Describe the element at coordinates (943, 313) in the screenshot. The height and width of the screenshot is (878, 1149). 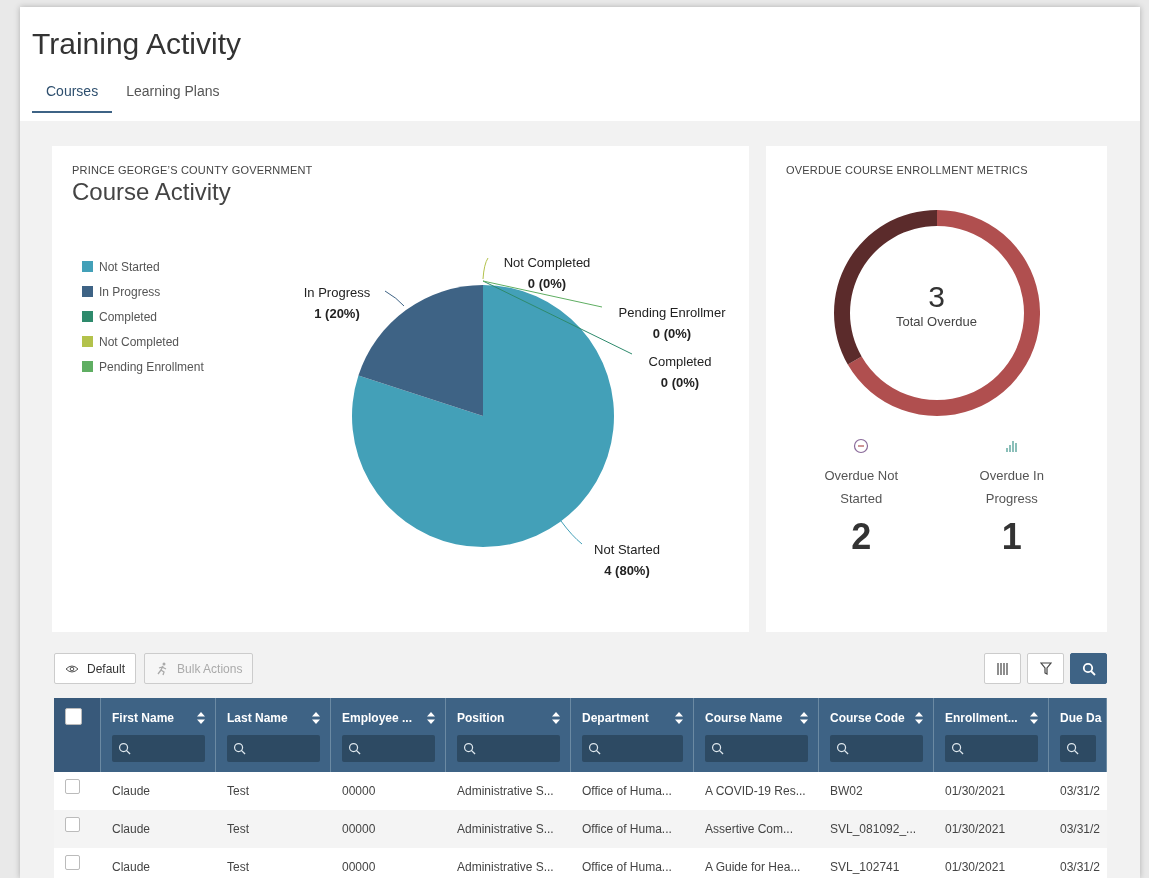
I see `donut-segment` at that location.